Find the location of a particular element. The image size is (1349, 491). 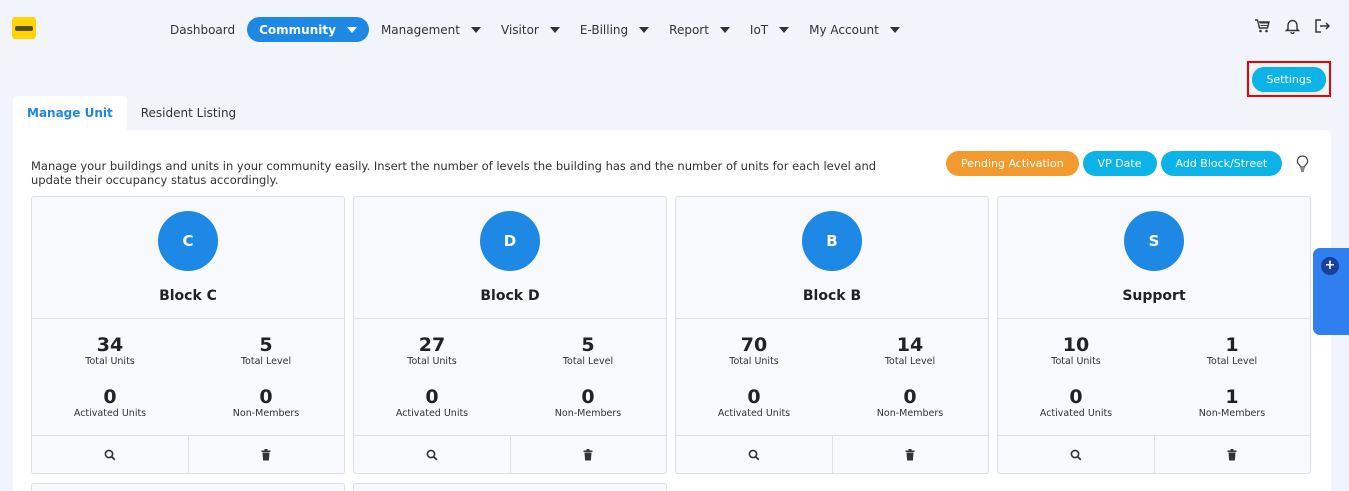

nav-label: Dashboard is located at coordinates (203, 29).